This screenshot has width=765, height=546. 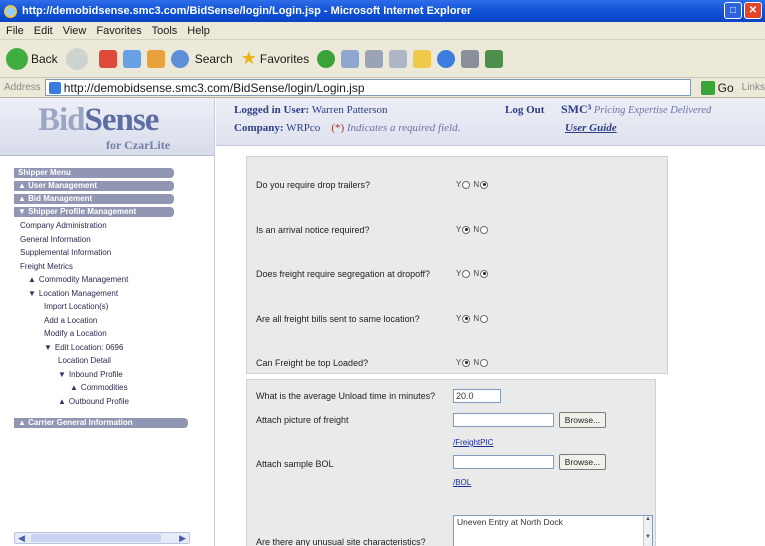 What do you see at coordinates (17, 58) in the screenshot?
I see `back-arrow-icon` at bounding box center [17, 58].